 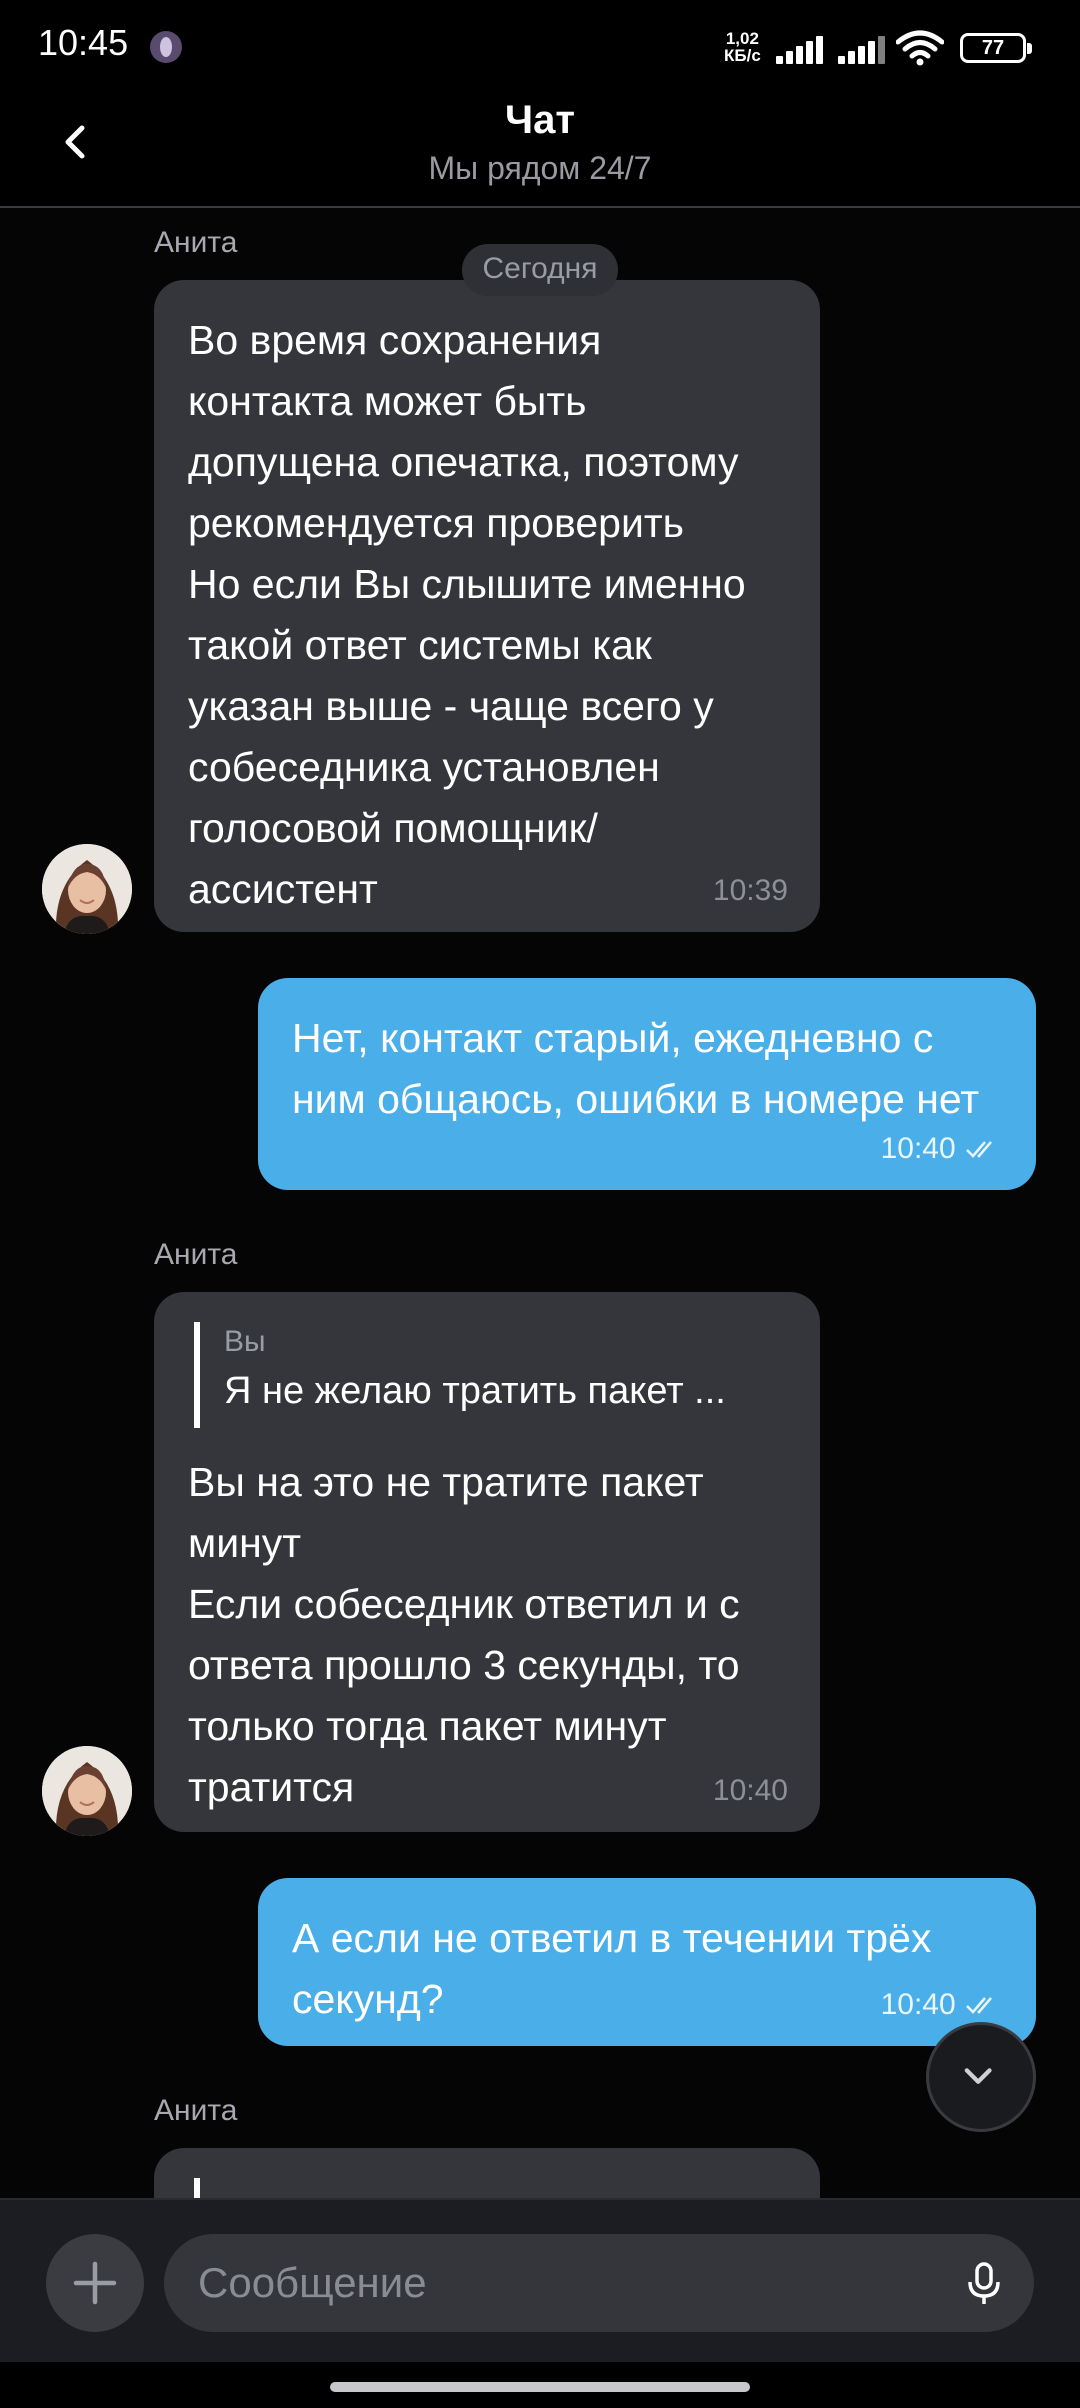 What do you see at coordinates (750, 890) in the screenshot?
I see `message-time: 10:39` at bounding box center [750, 890].